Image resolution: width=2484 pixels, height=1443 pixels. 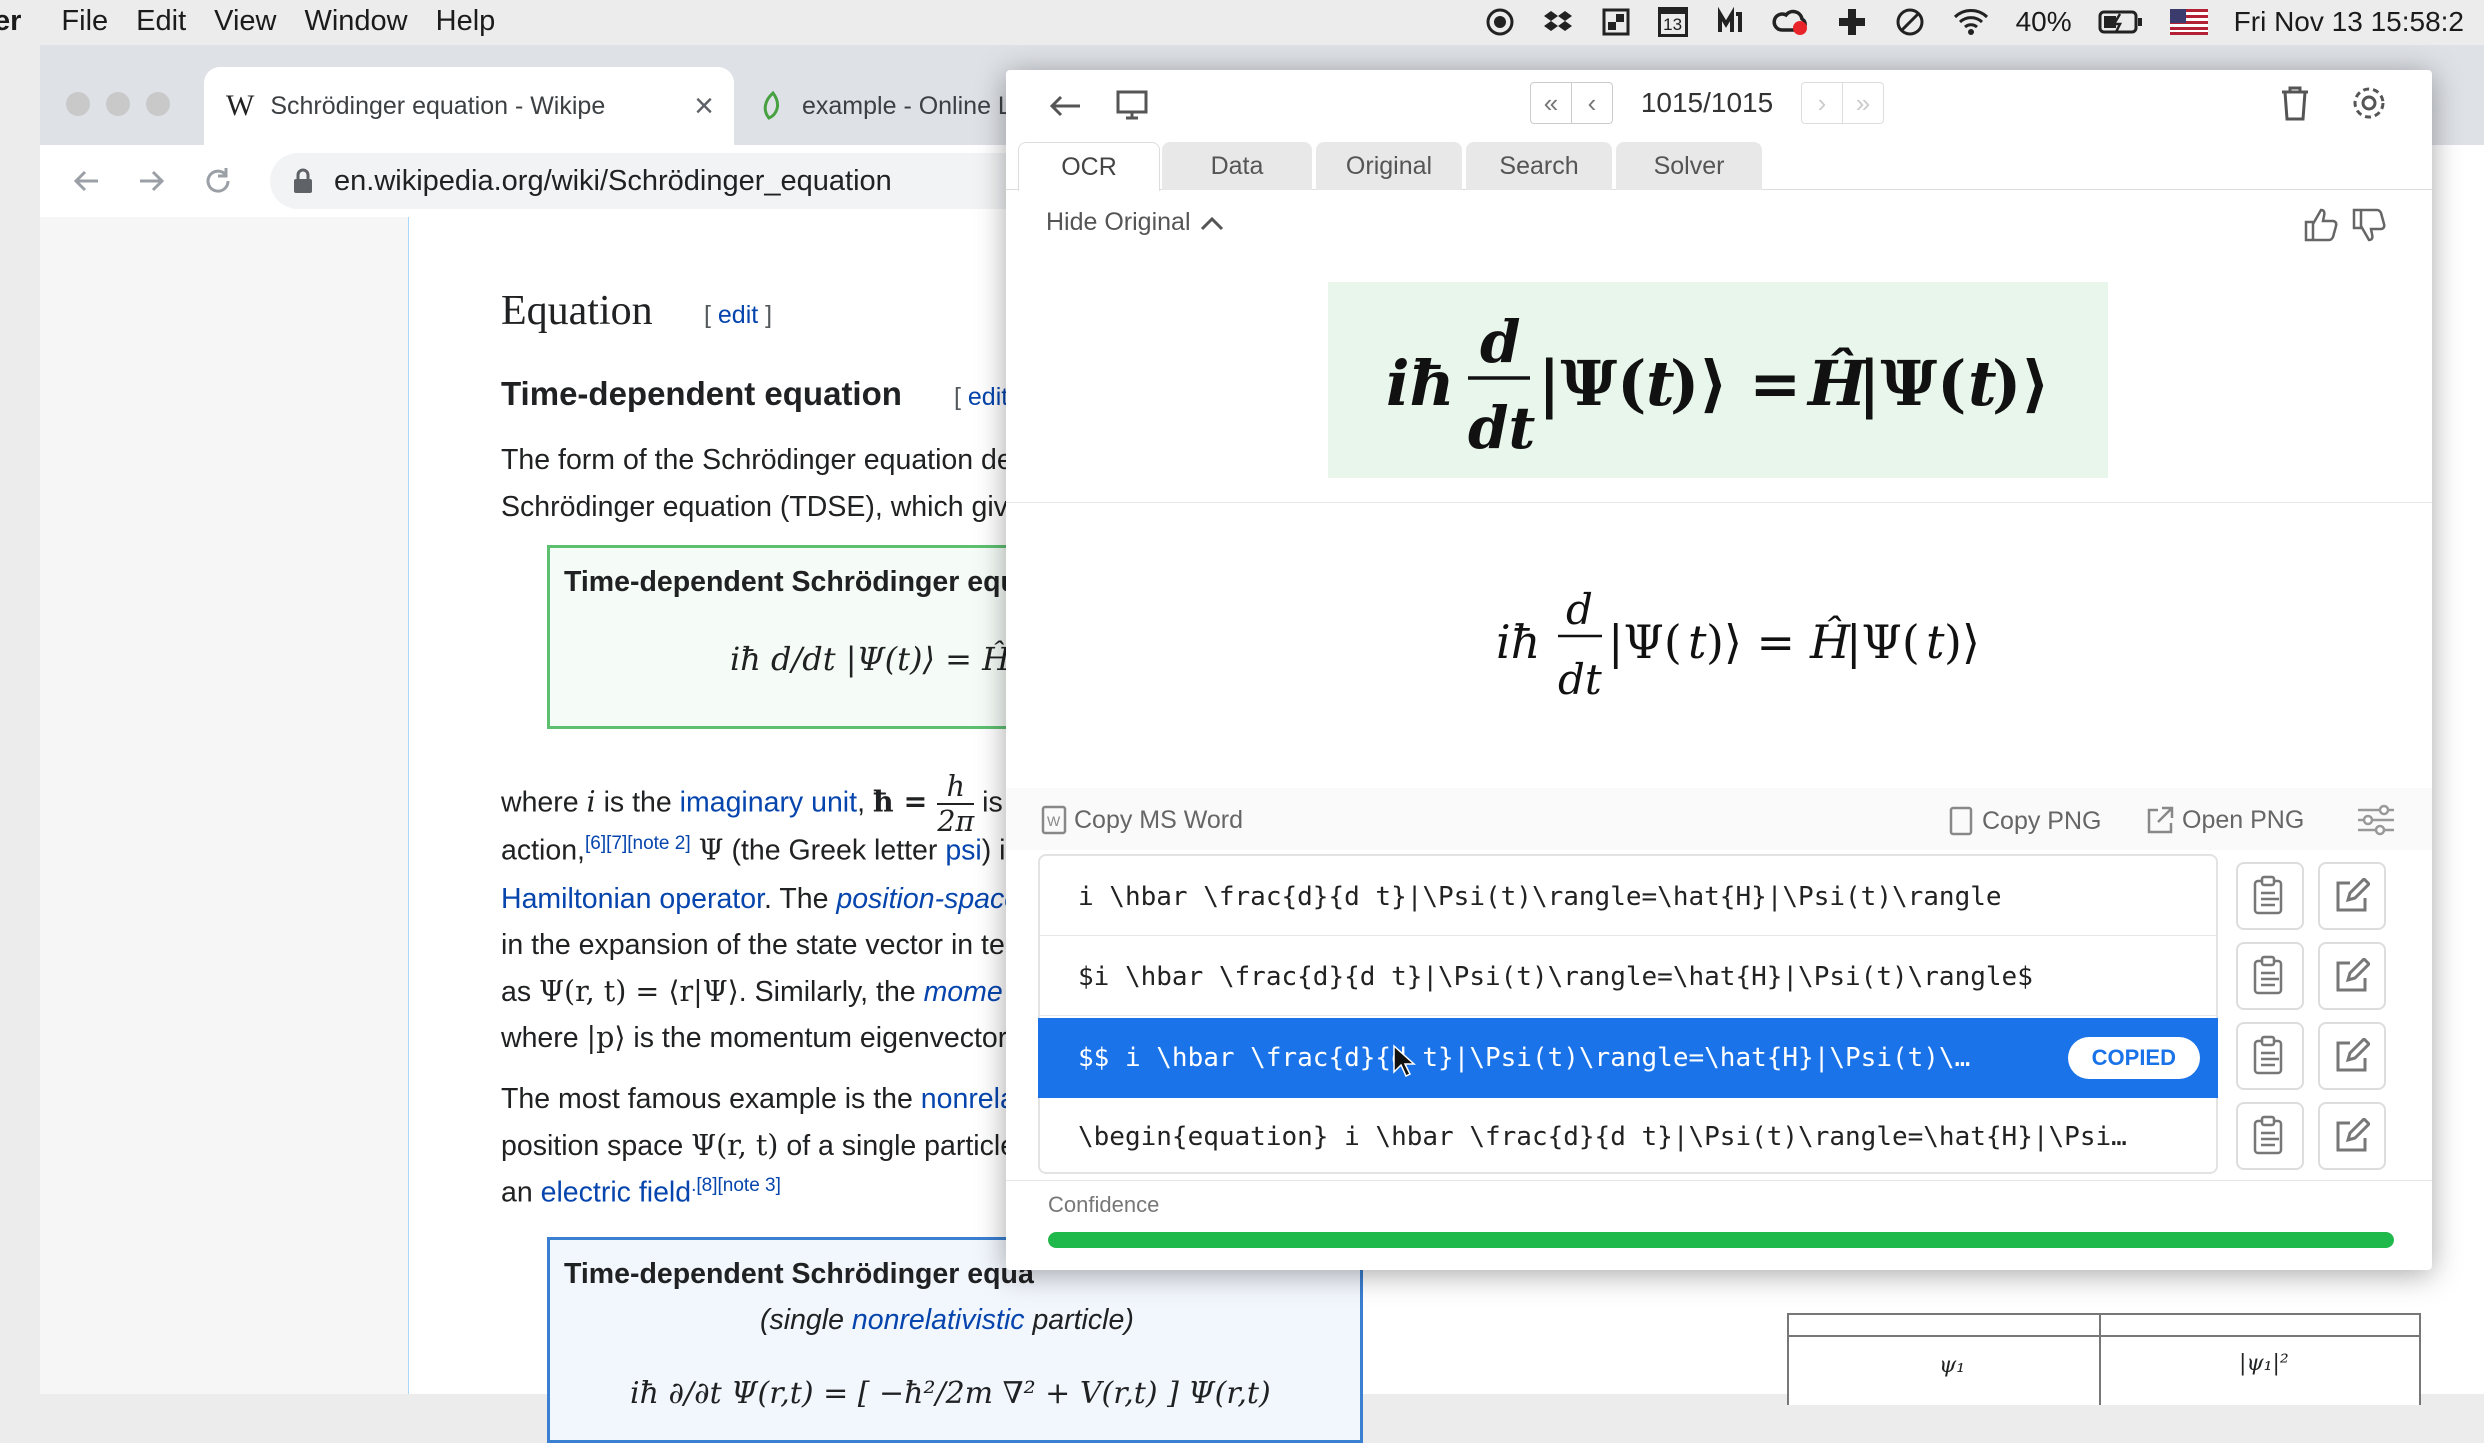 I want to click on screen-capture-icon, so click(x=1132, y=104).